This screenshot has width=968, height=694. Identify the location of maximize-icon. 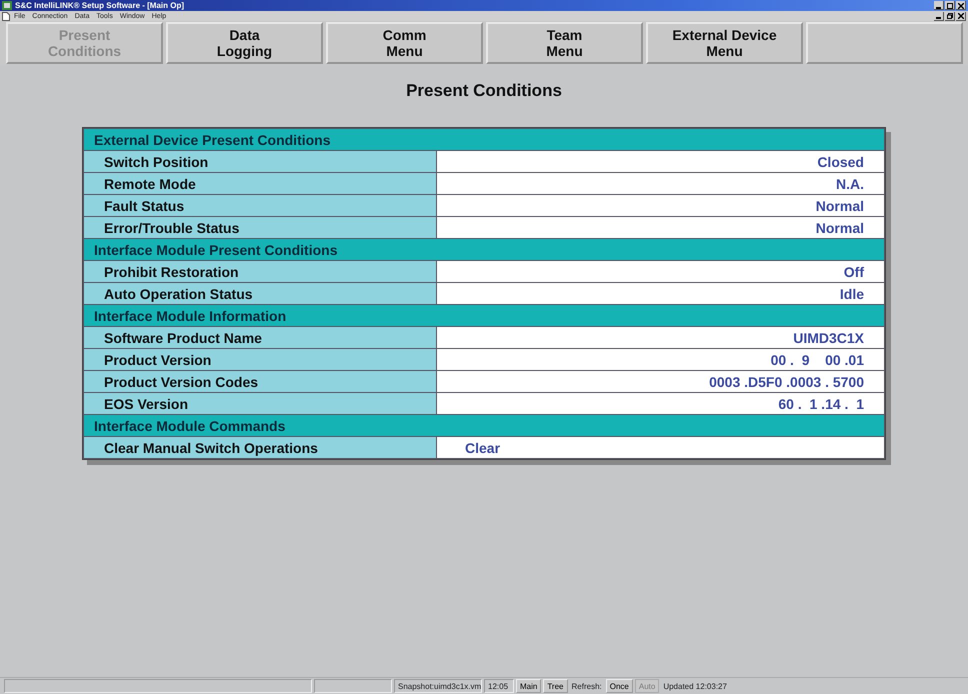
(950, 5).